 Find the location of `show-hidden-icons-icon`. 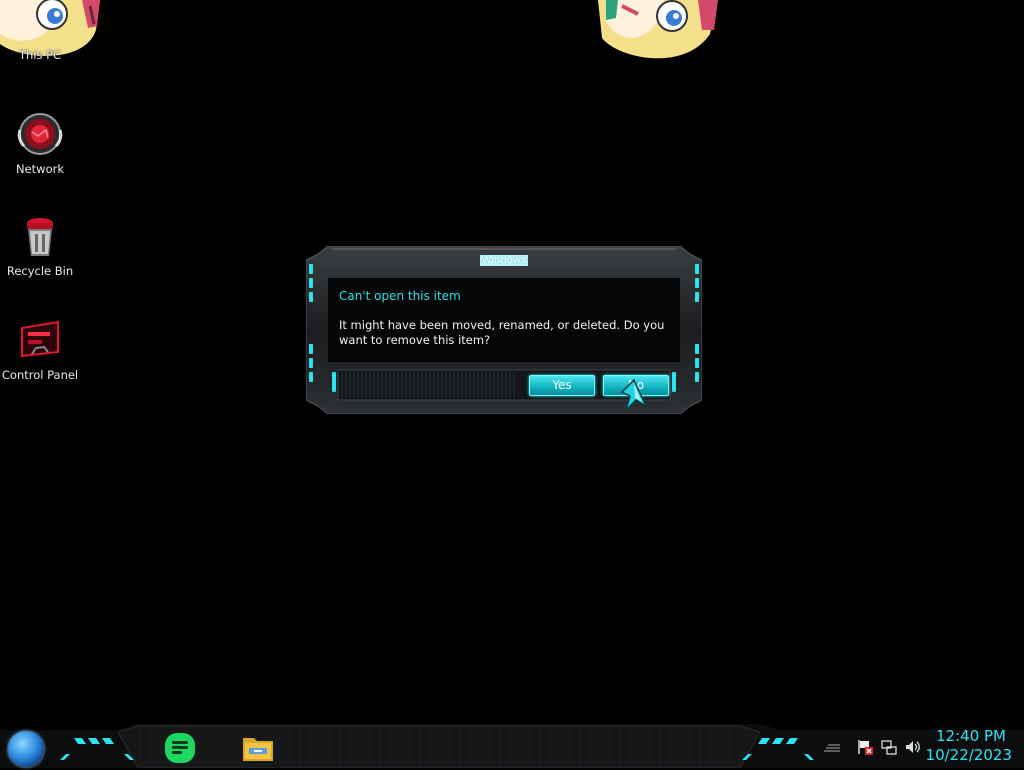

show-hidden-icons-icon is located at coordinates (831, 747).